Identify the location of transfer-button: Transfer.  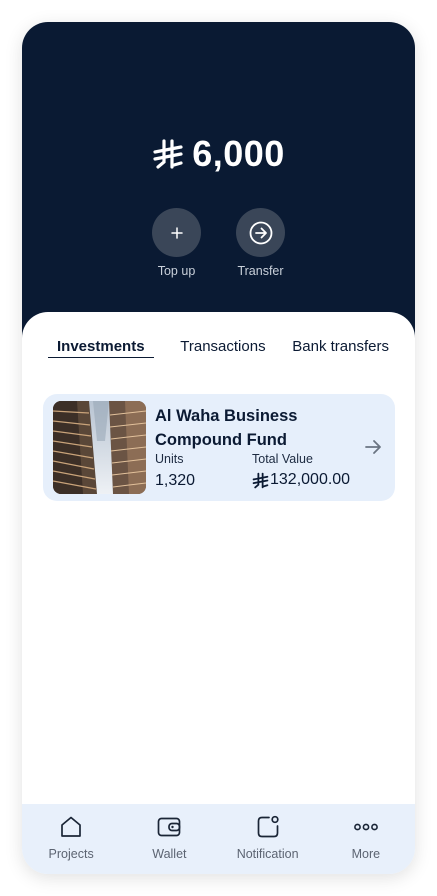
(261, 243).